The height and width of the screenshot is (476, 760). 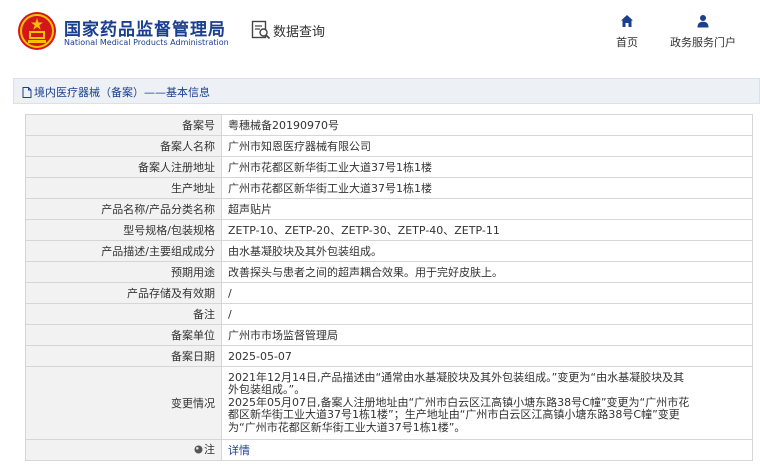 What do you see at coordinates (703, 42) in the screenshot?
I see `nav-gov-portal-label: 政务服务门户` at bounding box center [703, 42].